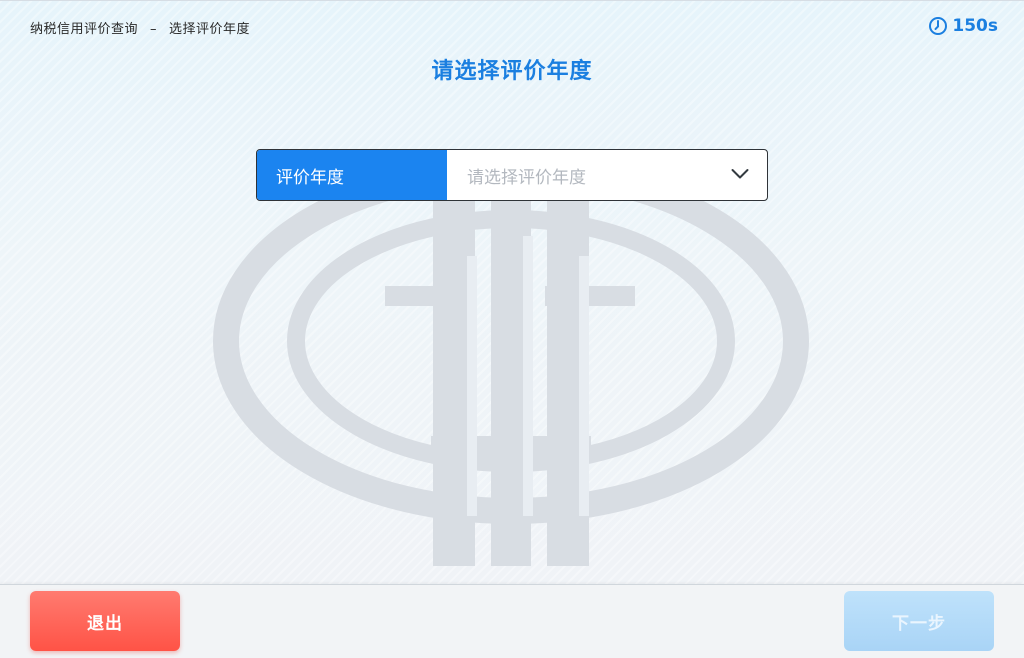 The width and height of the screenshot is (1024, 658). Describe the element at coordinates (84, 29) in the screenshot. I see `breadcrumb-root: 纳税信用评价查询` at that location.